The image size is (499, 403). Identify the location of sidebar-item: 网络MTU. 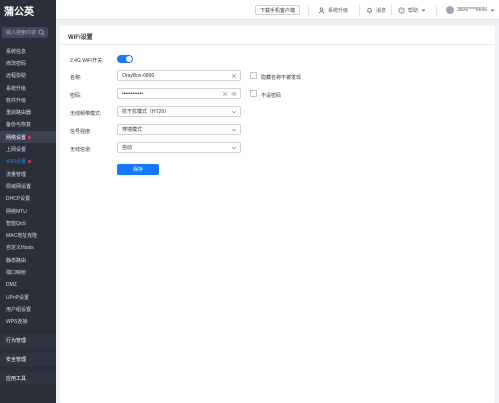
(28, 211).